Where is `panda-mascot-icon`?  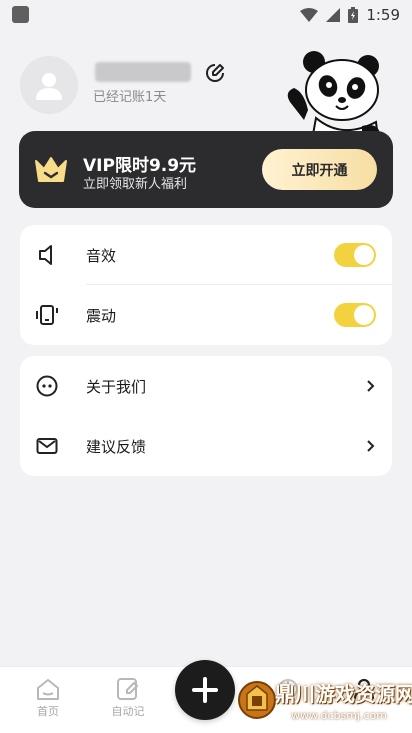 panda-mascot-icon is located at coordinates (333, 95).